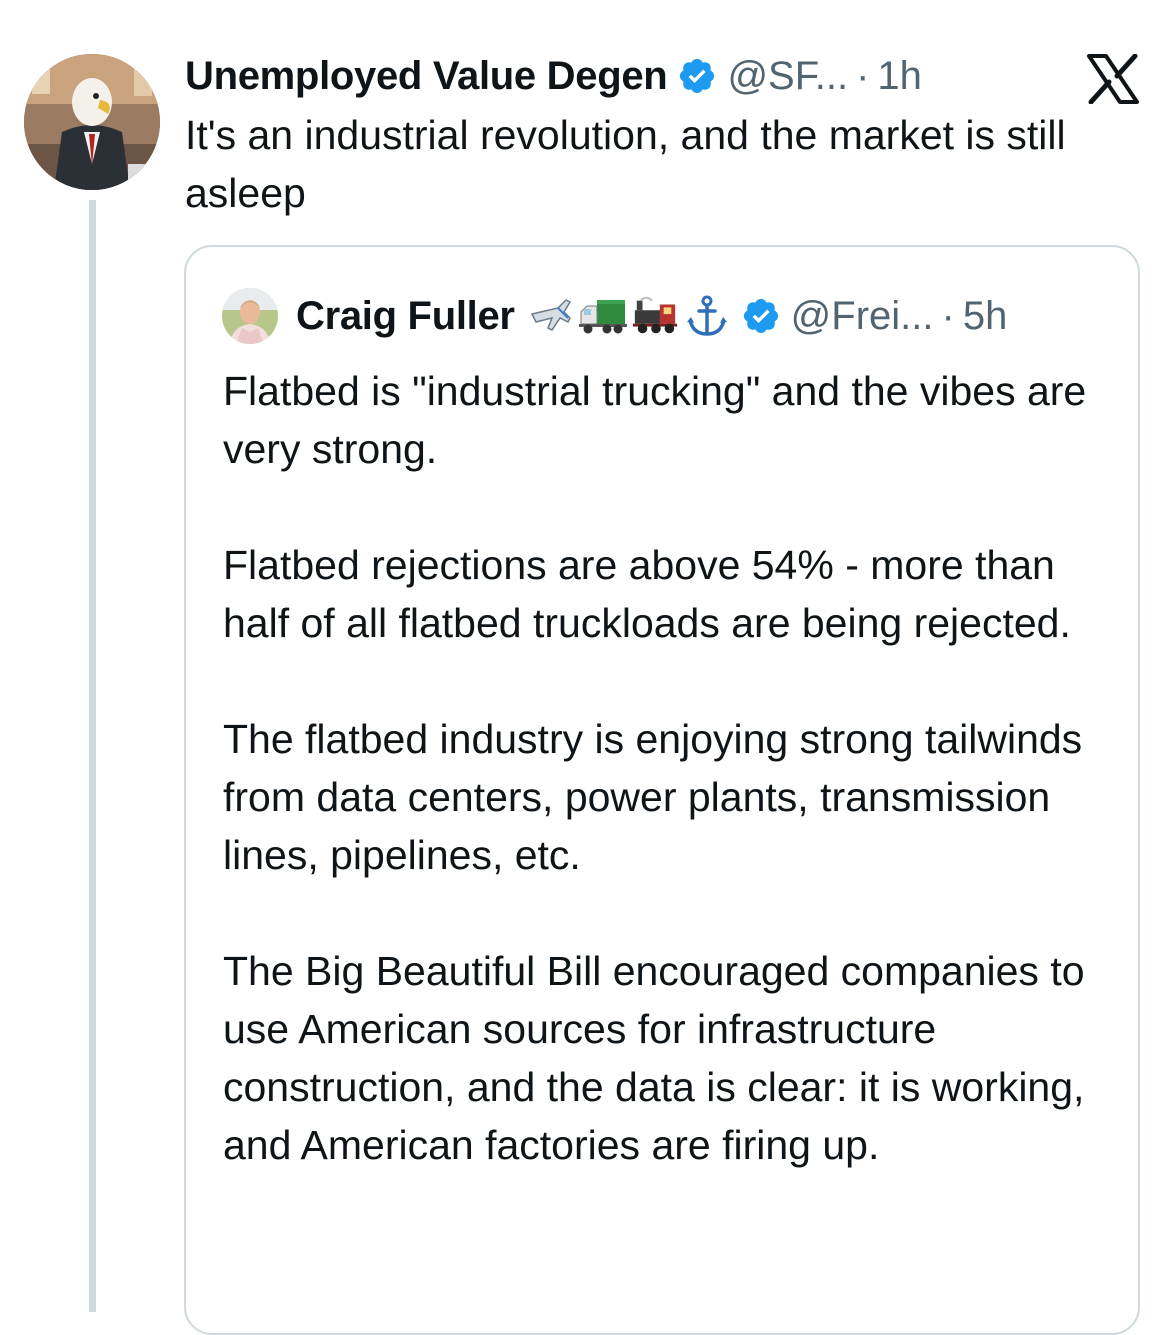 The image size is (1170, 1335). Describe the element at coordinates (899, 76) in the screenshot. I see `tweet-time: 1h` at that location.